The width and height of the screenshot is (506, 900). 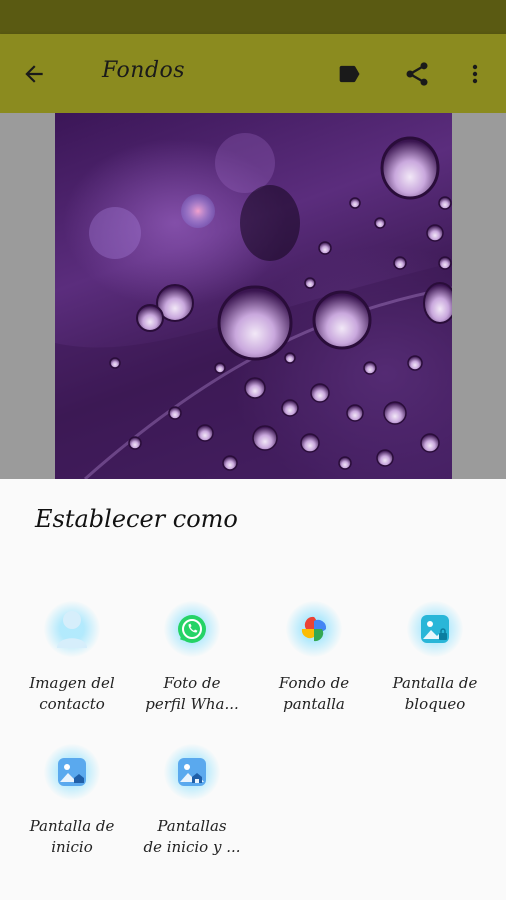 I want to click on target-label-line2: contacto, so click(x=72, y=704).